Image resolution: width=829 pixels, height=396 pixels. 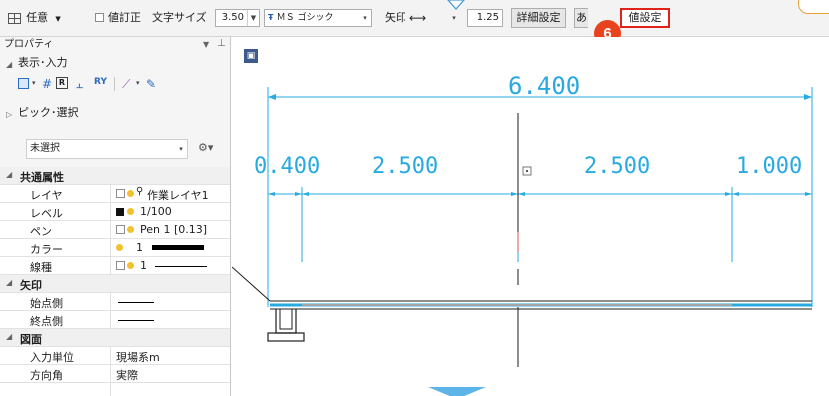 What do you see at coordinates (99, 17) in the screenshot?
I see `value-correct-checkbox` at bounding box center [99, 17].